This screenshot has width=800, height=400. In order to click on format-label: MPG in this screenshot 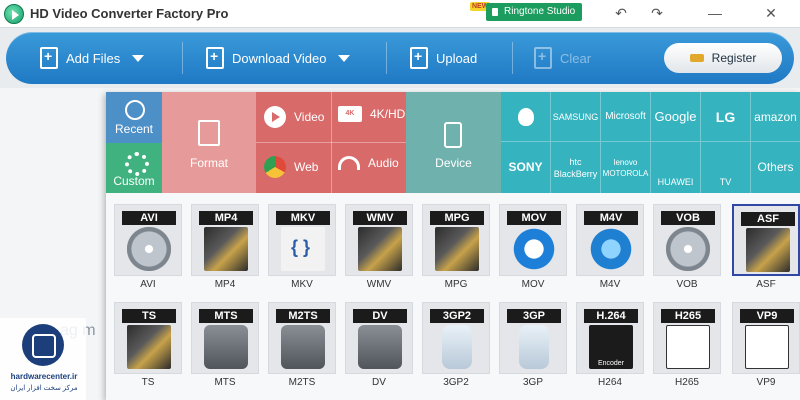, I will do `click(456, 284)`.